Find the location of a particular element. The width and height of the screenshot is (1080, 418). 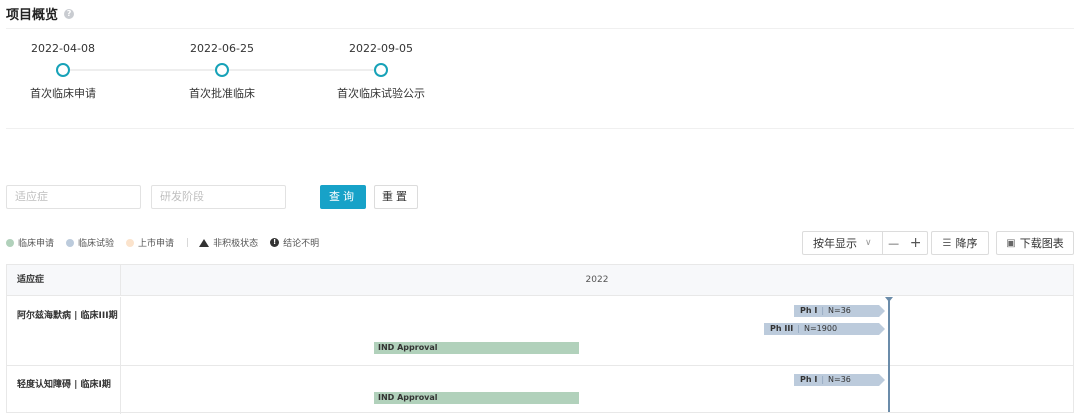

sort-label: 降序 is located at coordinates (966, 243).